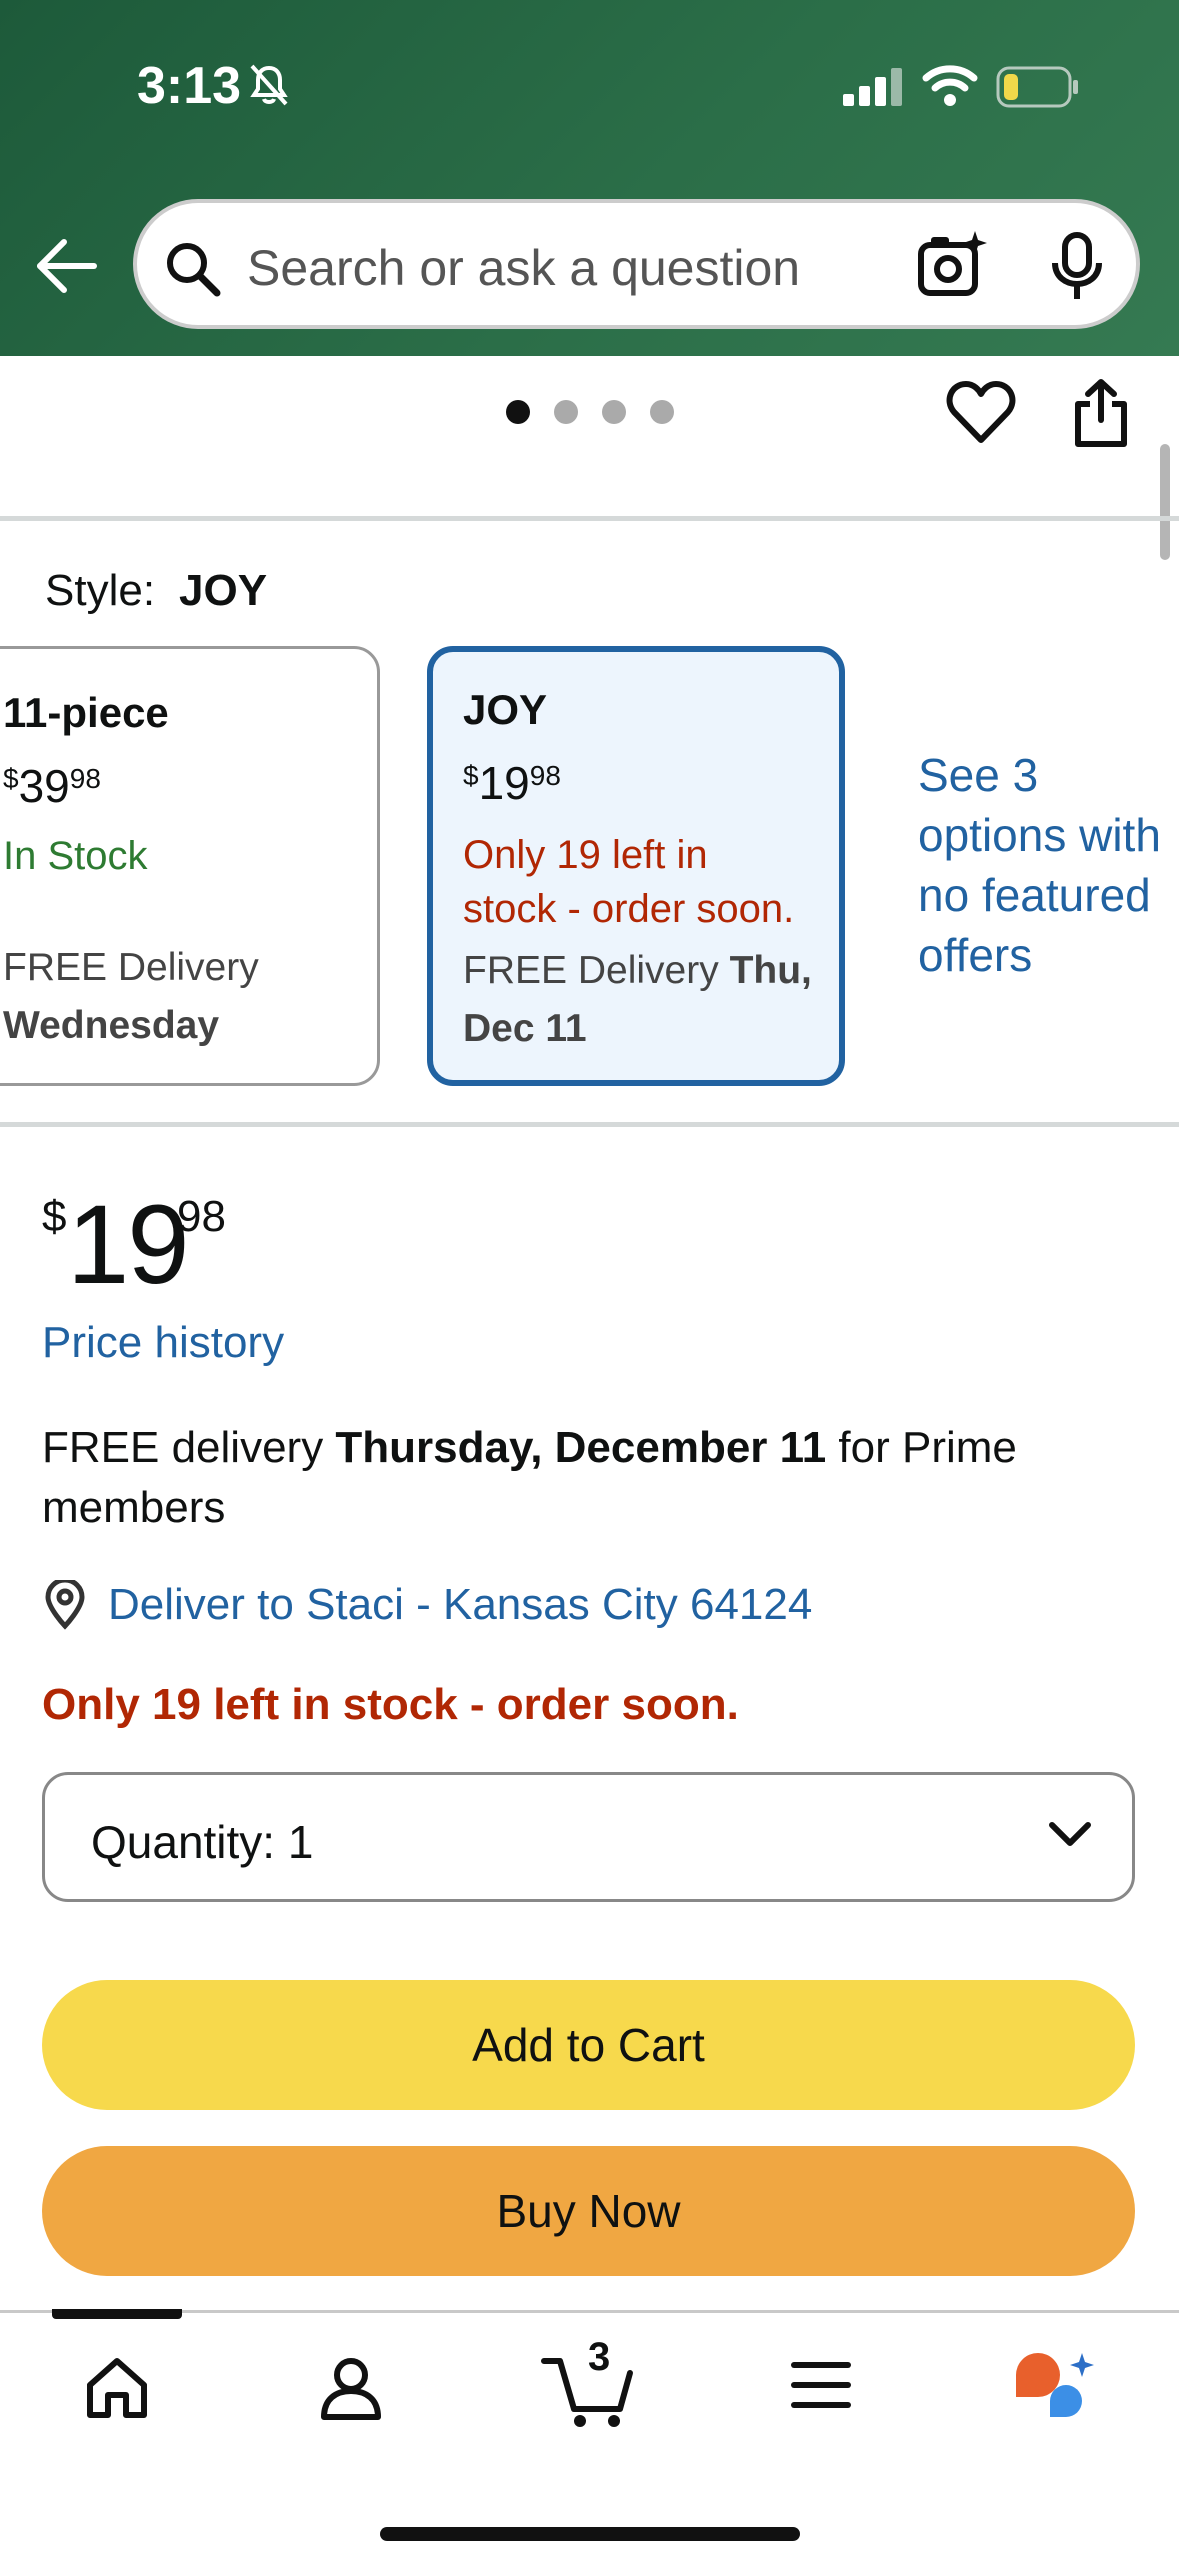 This screenshot has width=1179, height=2556. What do you see at coordinates (269, 85) in the screenshot?
I see `bell-muted-icon` at bounding box center [269, 85].